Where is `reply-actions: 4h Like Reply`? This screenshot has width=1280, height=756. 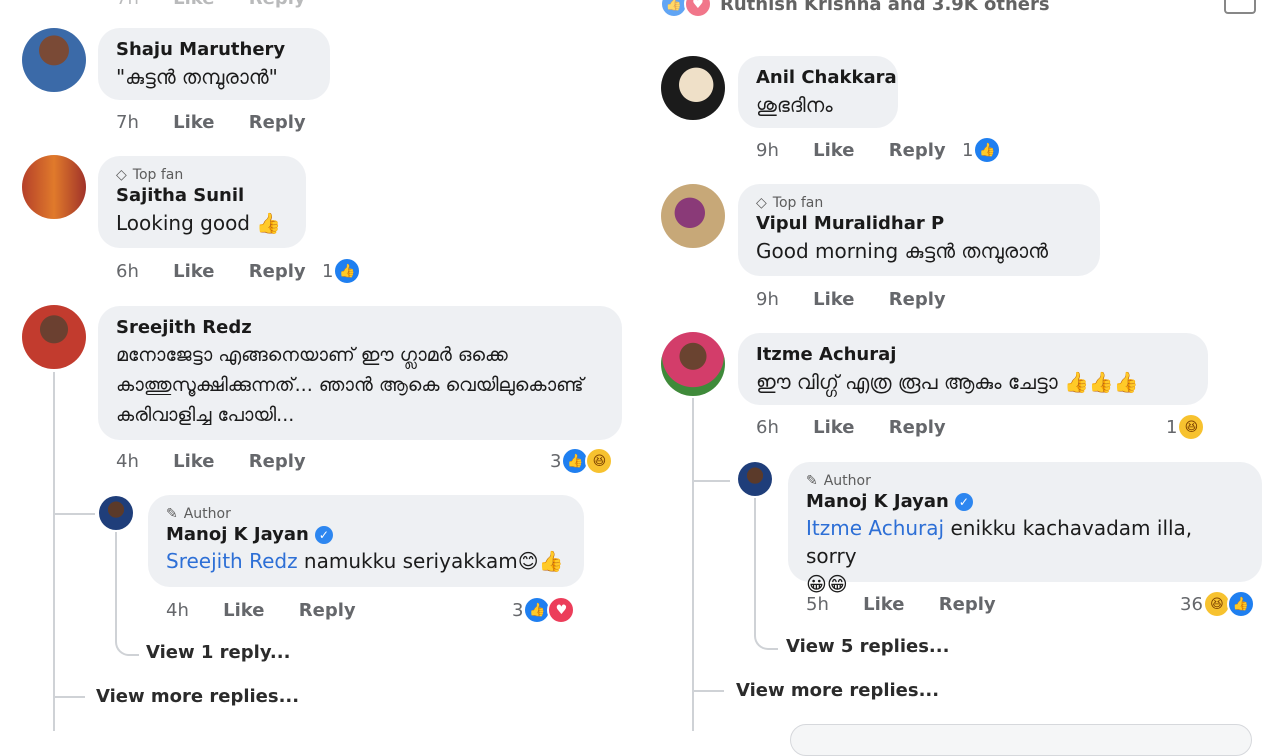 reply-actions: 4h Like Reply is located at coordinates (275, 610).